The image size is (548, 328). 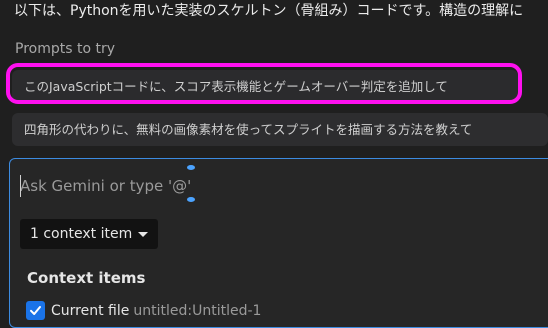 I want to click on current-file-path: untitled:Untitled-1, so click(x=197, y=310).